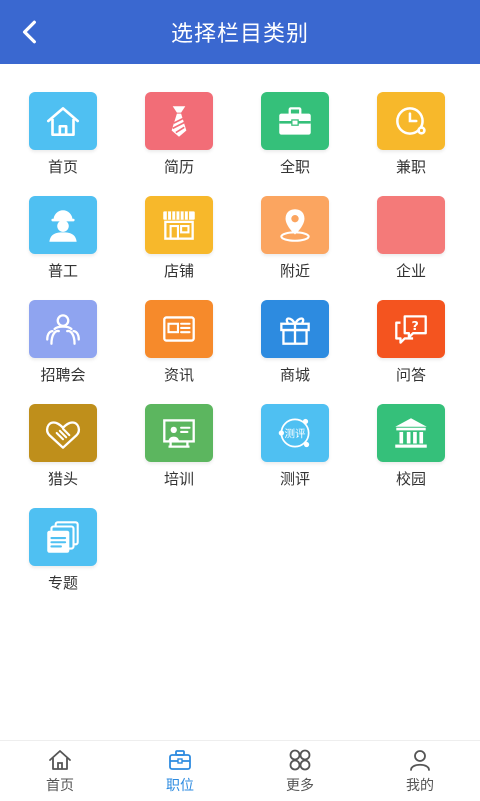  Describe the element at coordinates (180, 760) in the screenshot. I see `briefcase-outline-icon` at that location.